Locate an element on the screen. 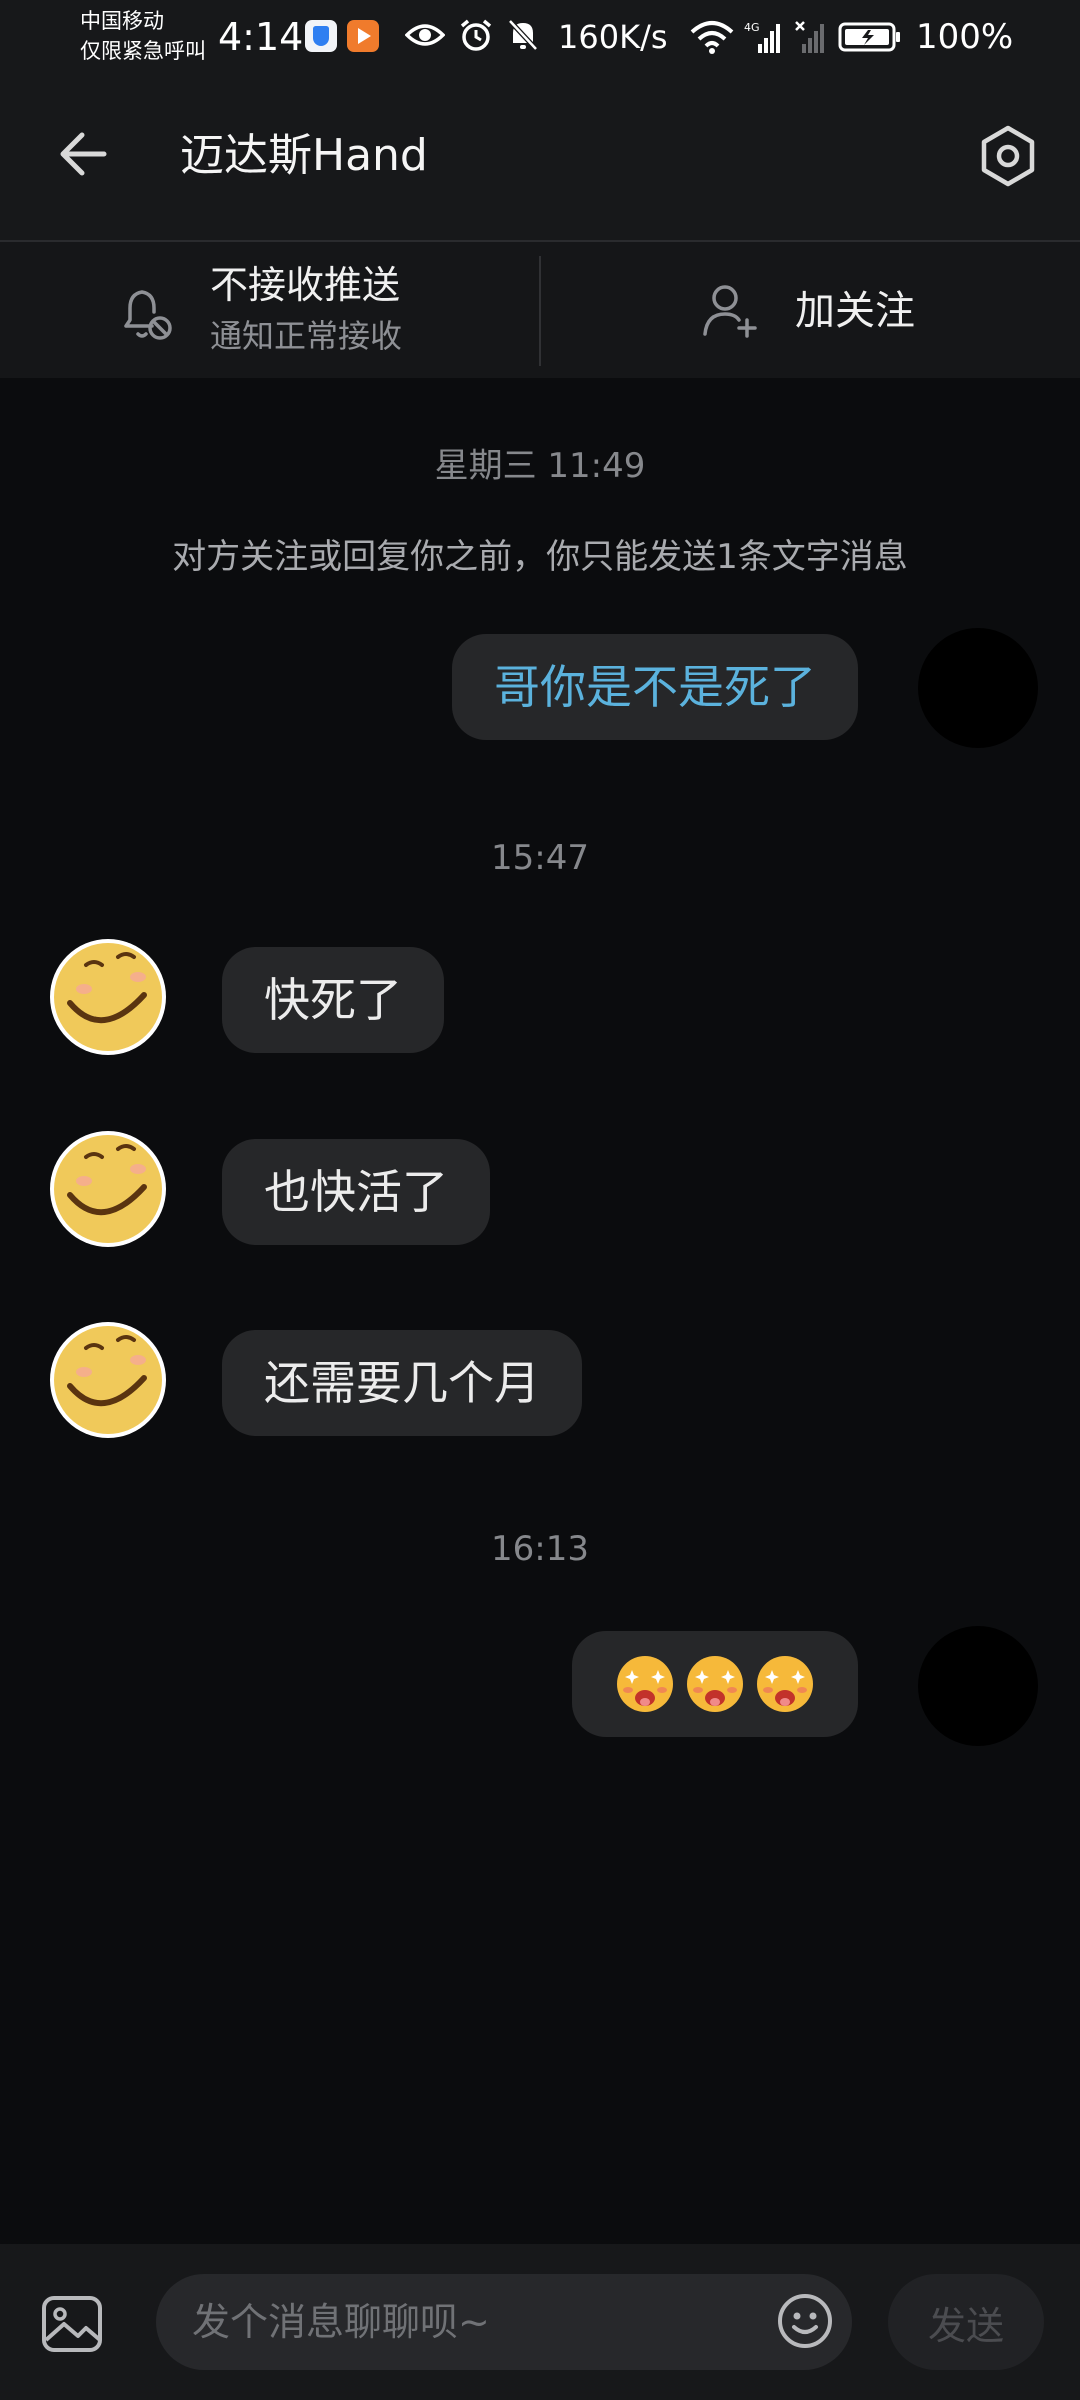 The height and width of the screenshot is (2400, 1080). follow-label: 加关注 is located at coordinates (855, 311).